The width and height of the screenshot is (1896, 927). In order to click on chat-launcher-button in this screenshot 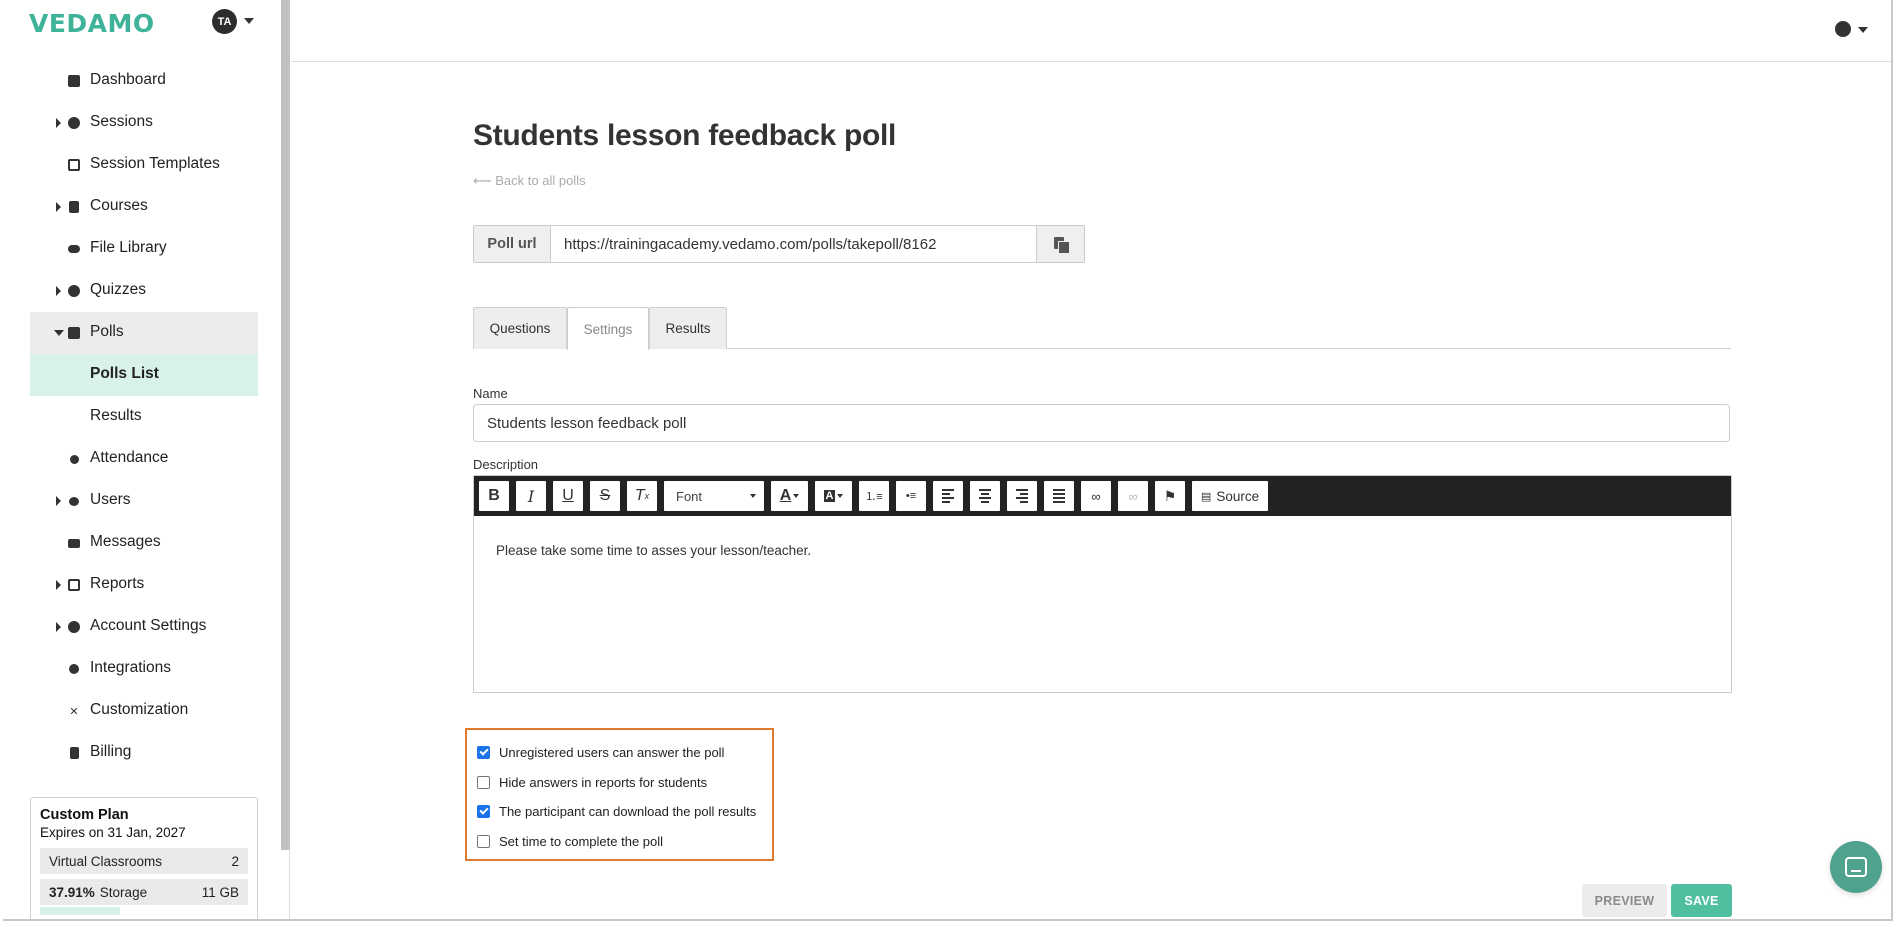, I will do `click(1856, 867)`.